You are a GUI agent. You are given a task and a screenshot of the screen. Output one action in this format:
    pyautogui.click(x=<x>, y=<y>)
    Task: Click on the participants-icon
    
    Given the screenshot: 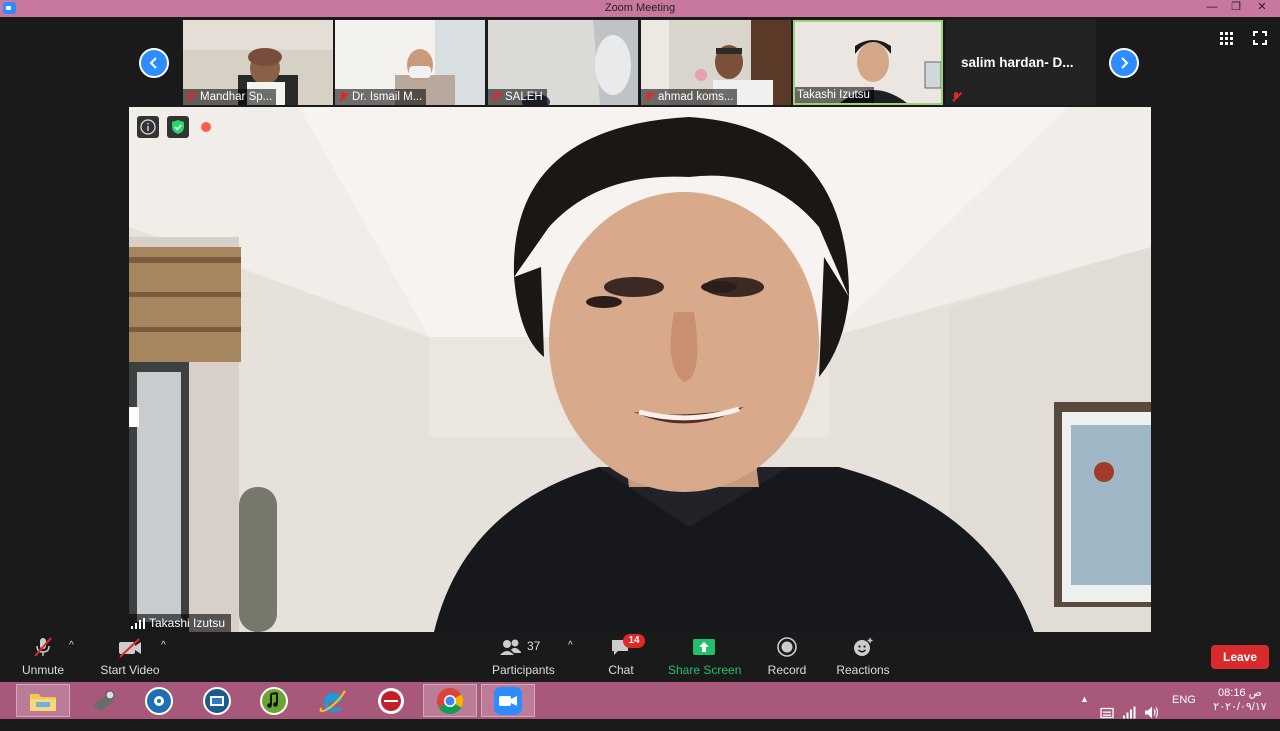 What is the action you would take?
    pyautogui.click(x=510, y=647)
    